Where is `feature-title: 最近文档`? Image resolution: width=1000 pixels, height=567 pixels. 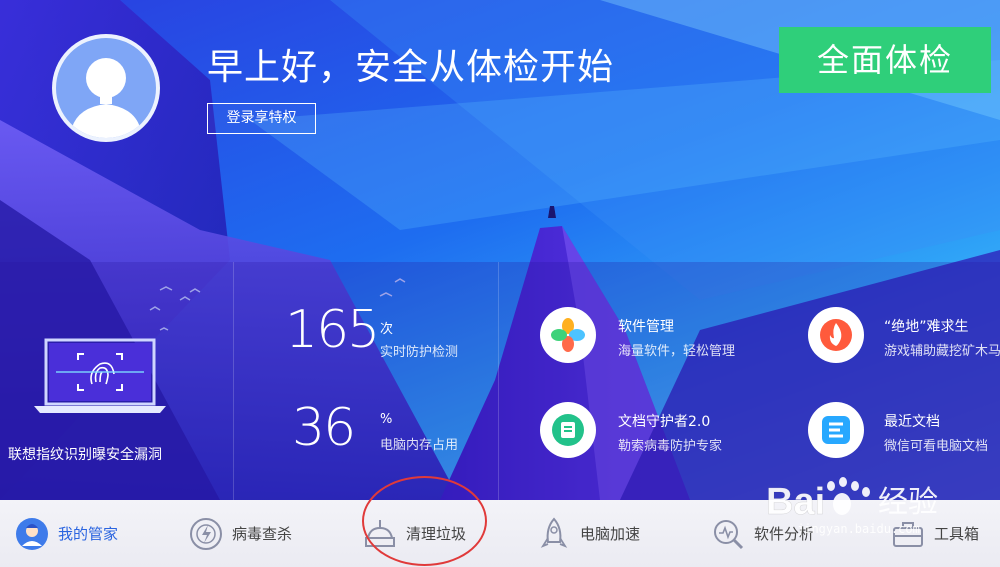
feature-title: 最近文档 is located at coordinates (912, 421).